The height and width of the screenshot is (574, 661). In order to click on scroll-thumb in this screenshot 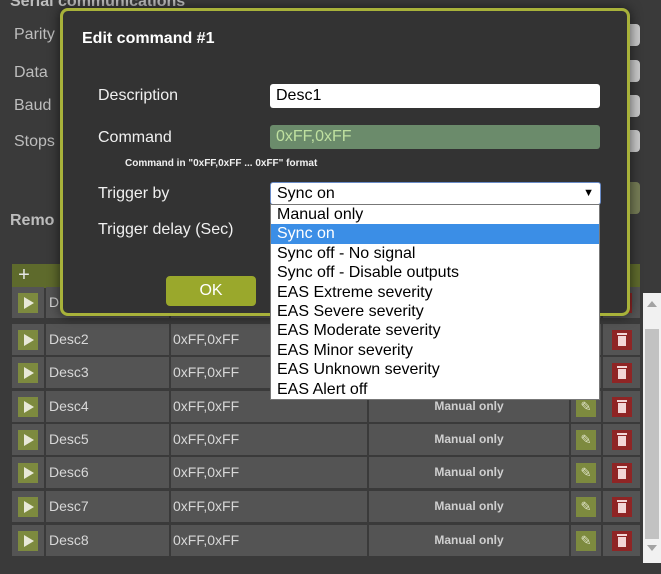, I will do `click(652, 434)`.